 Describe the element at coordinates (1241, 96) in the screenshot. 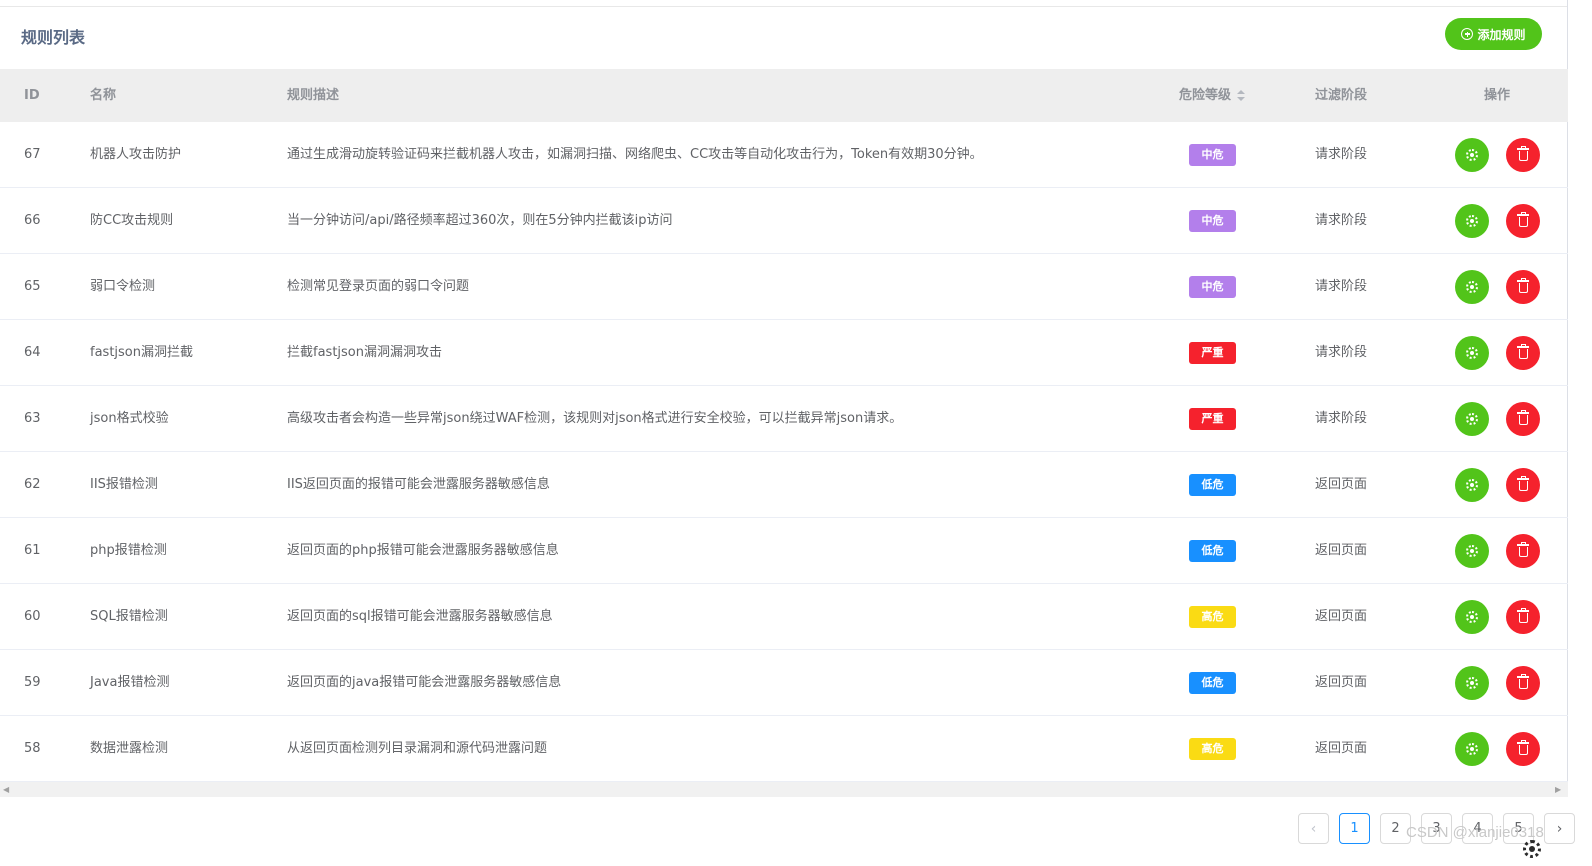

I see `sort-icon` at that location.